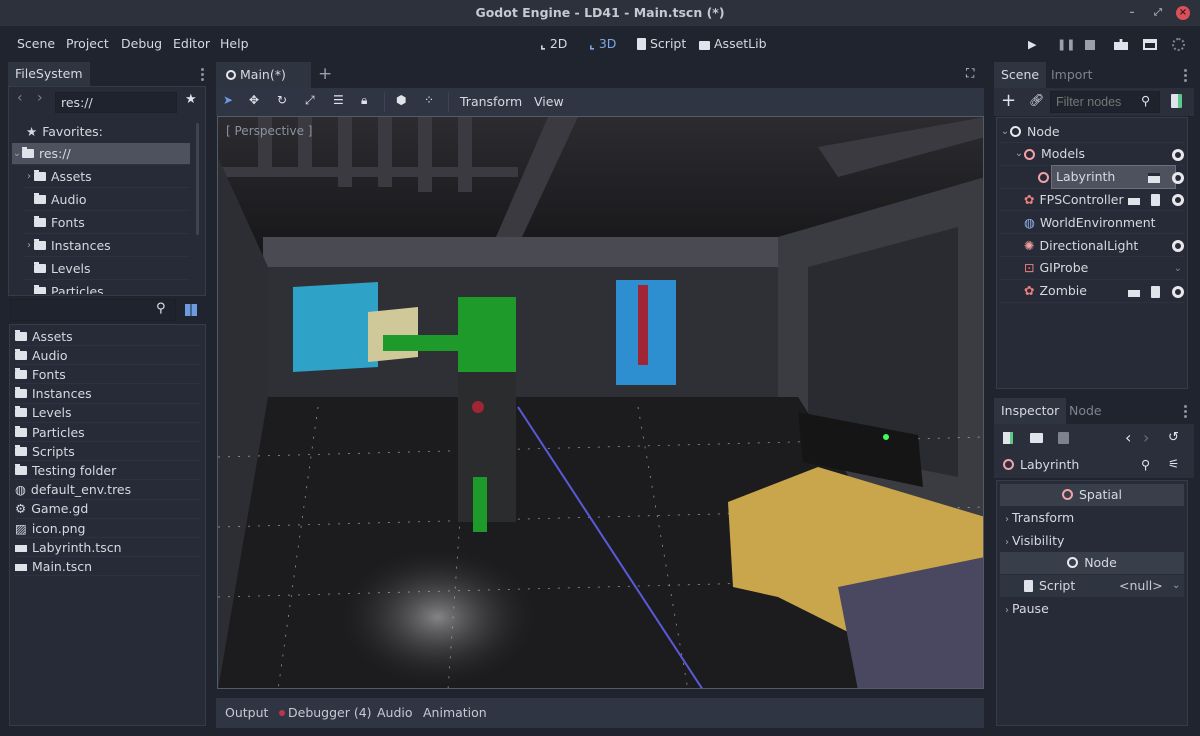  What do you see at coordinates (234, 43) in the screenshot?
I see `menu-help: Help` at bounding box center [234, 43].